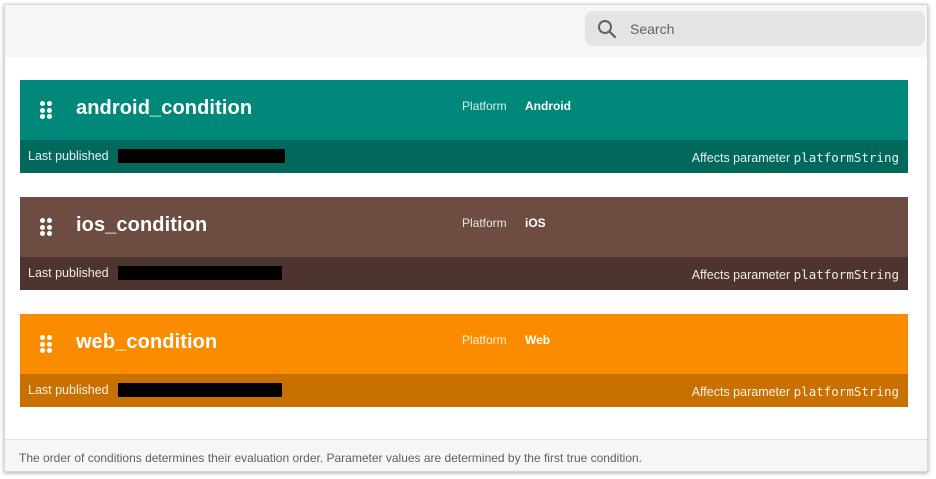 This screenshot has height=479, width=936. I want to click on platform-value: iOS, so click(535, 223).